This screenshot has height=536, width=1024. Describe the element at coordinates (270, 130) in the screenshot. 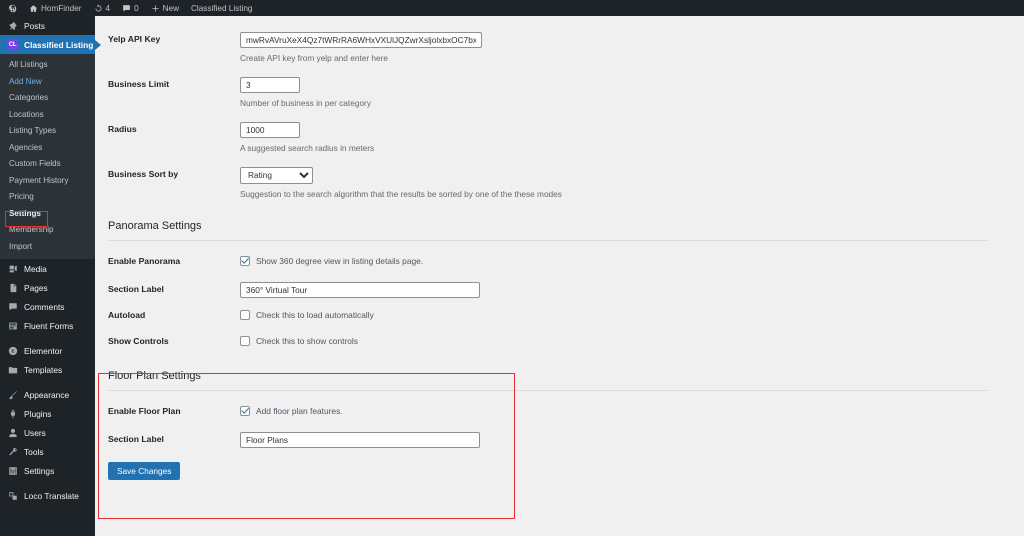

I see `radius-input` at that location.